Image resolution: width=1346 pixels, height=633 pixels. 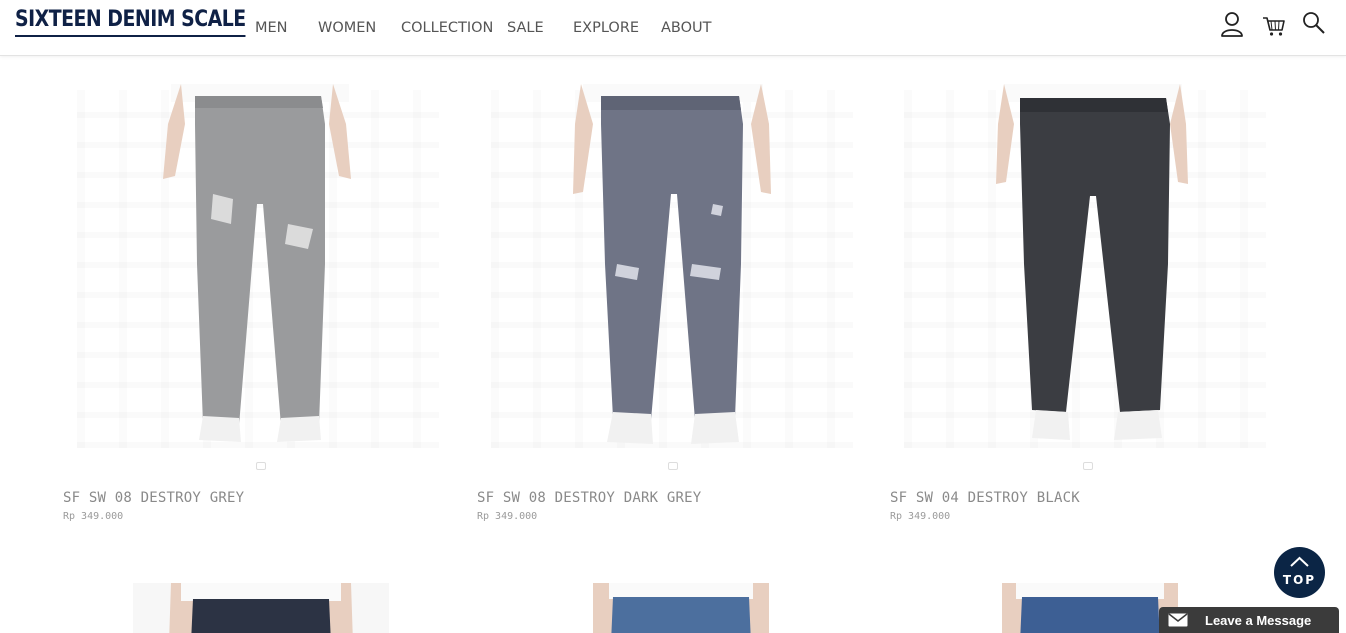 I want to click on nav-item-collection: COLLECTION, so click(x=447, y=28).